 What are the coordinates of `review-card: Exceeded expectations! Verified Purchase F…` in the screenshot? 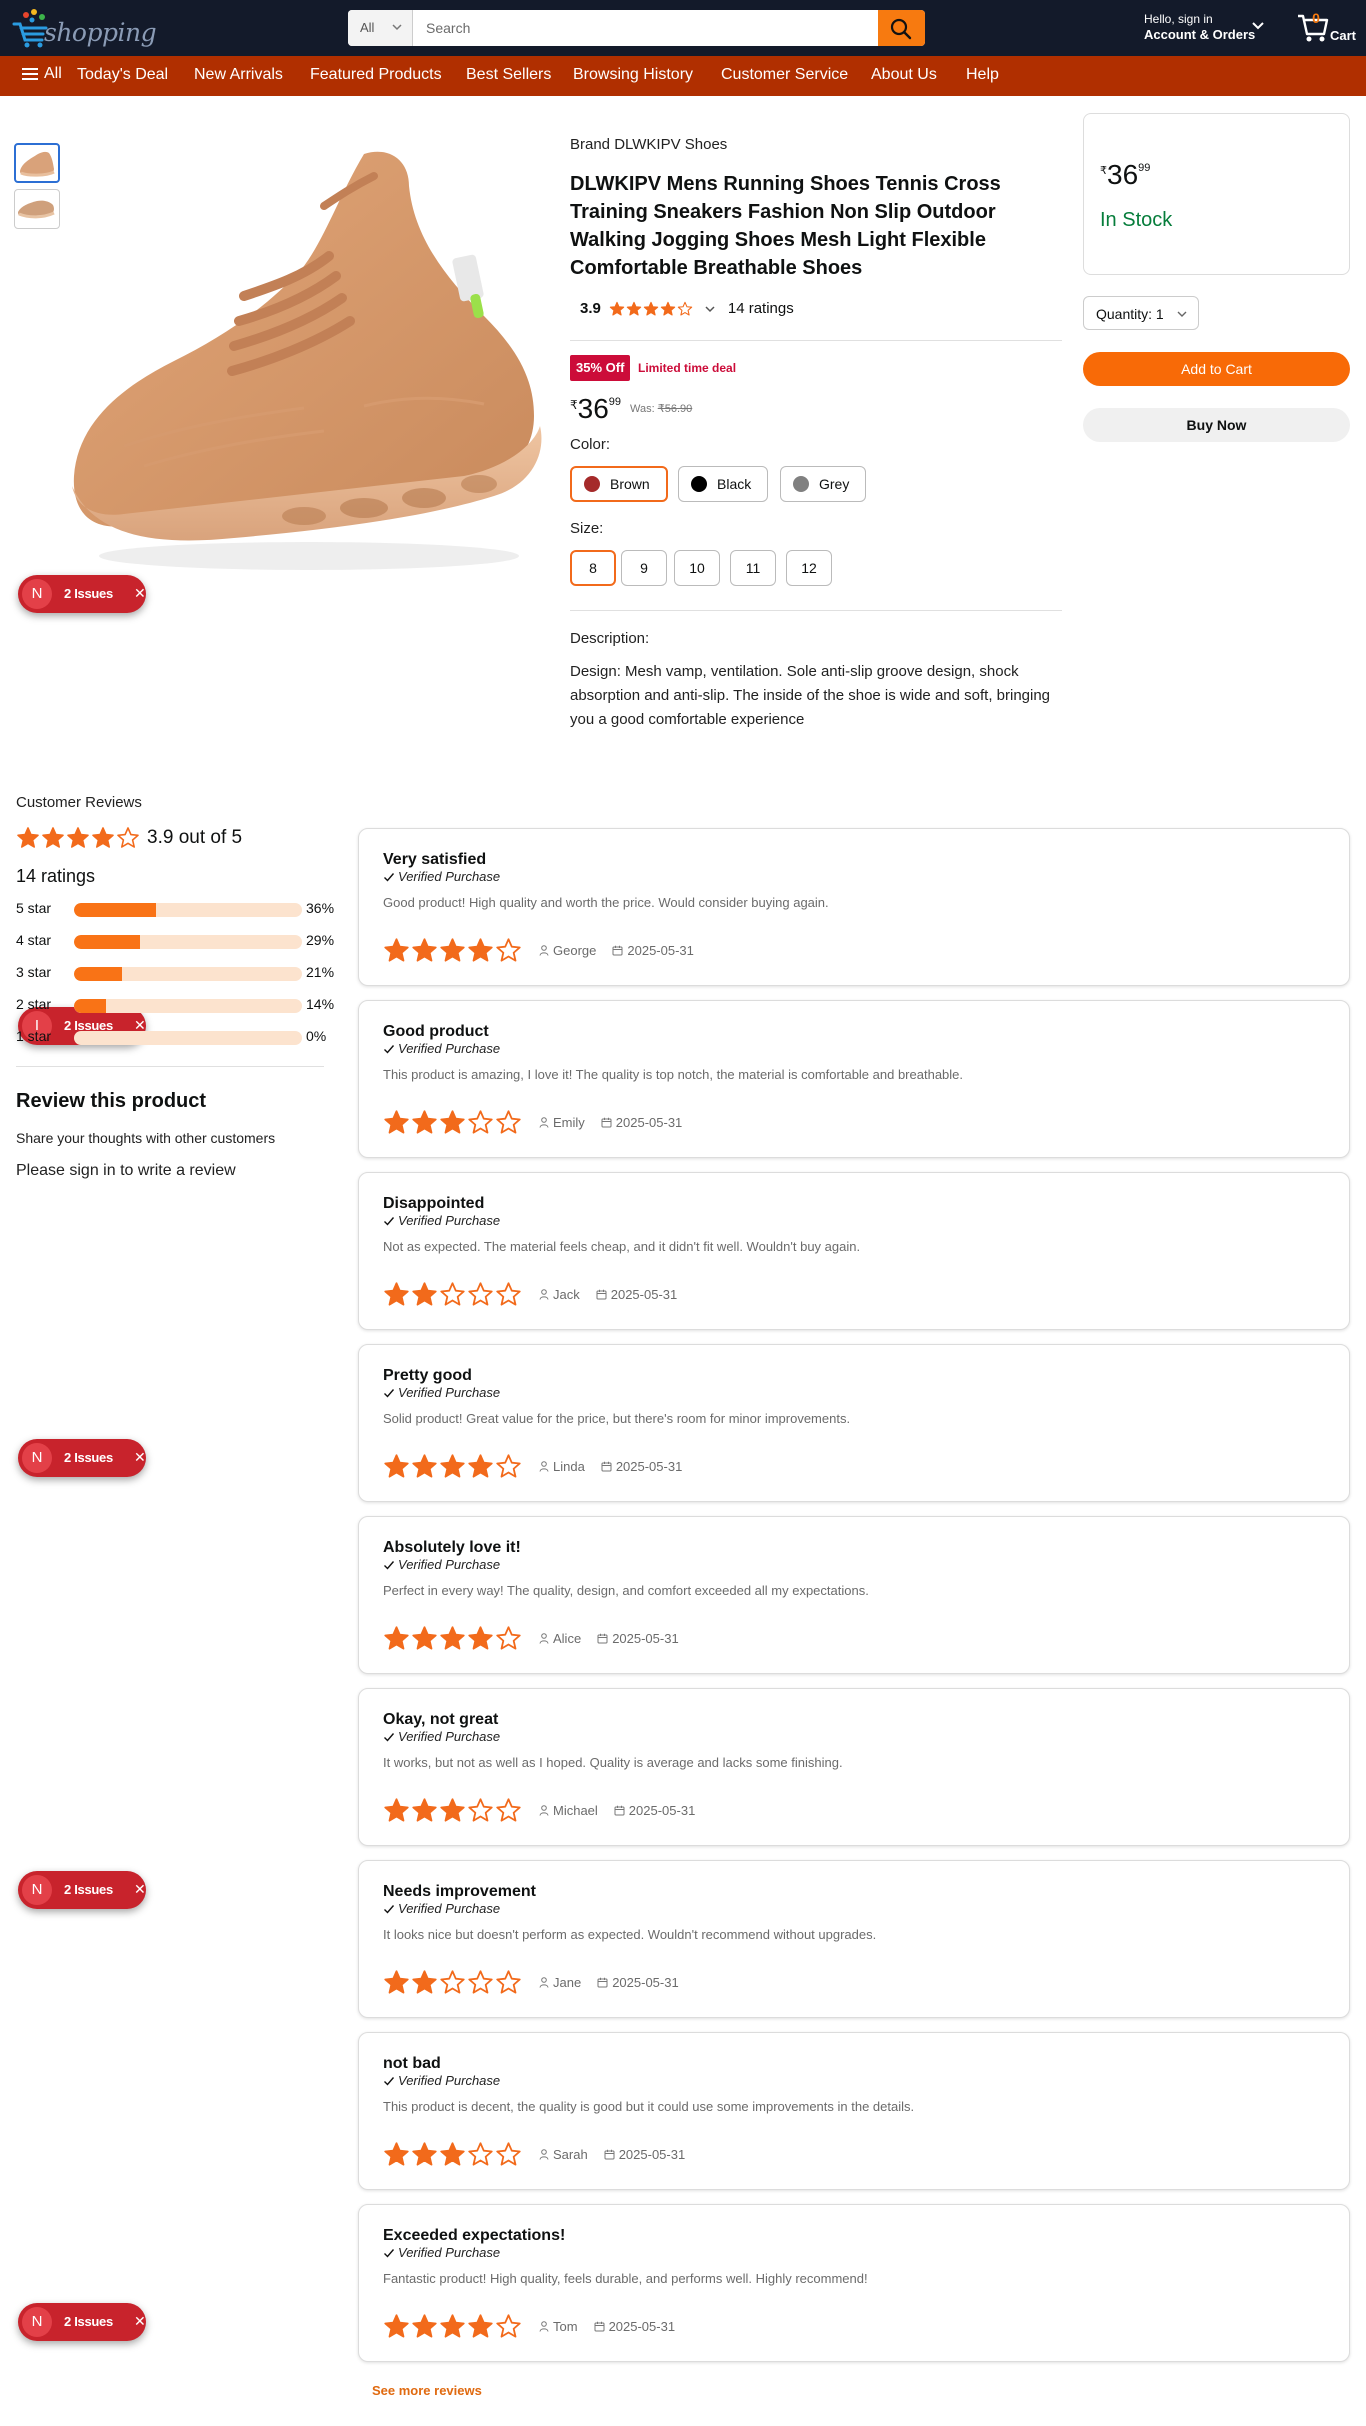 It's located at (854, 2283).